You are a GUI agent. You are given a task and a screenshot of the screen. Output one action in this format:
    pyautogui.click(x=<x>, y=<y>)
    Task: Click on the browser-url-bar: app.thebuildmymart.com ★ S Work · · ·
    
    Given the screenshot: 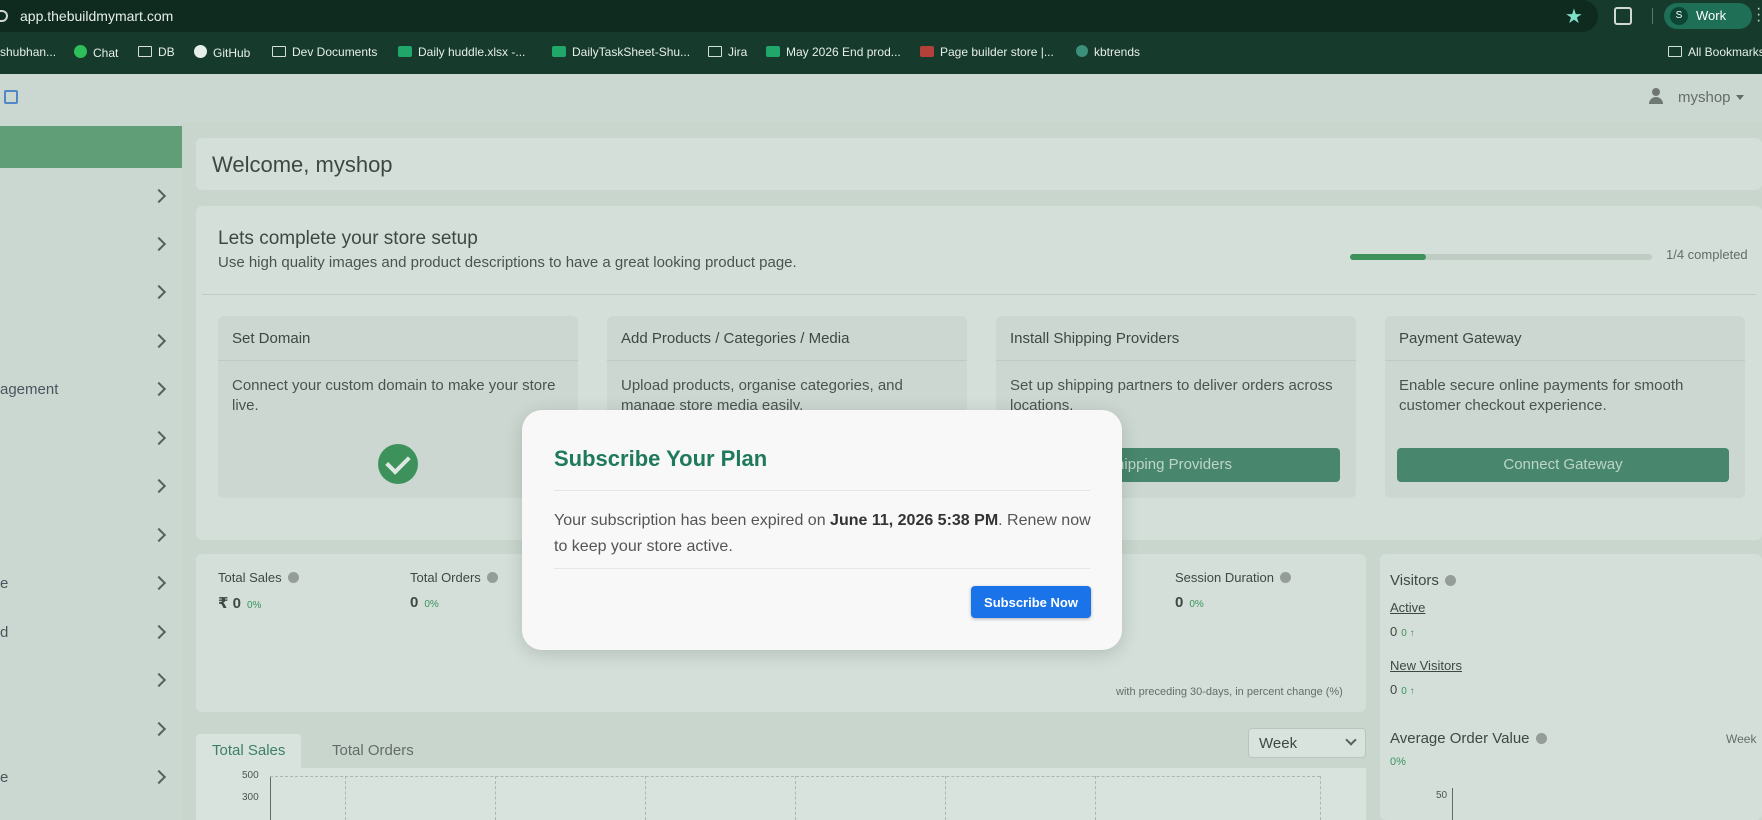 What is the action you would take?
    pyautogui.click(x=881, y=16)
    